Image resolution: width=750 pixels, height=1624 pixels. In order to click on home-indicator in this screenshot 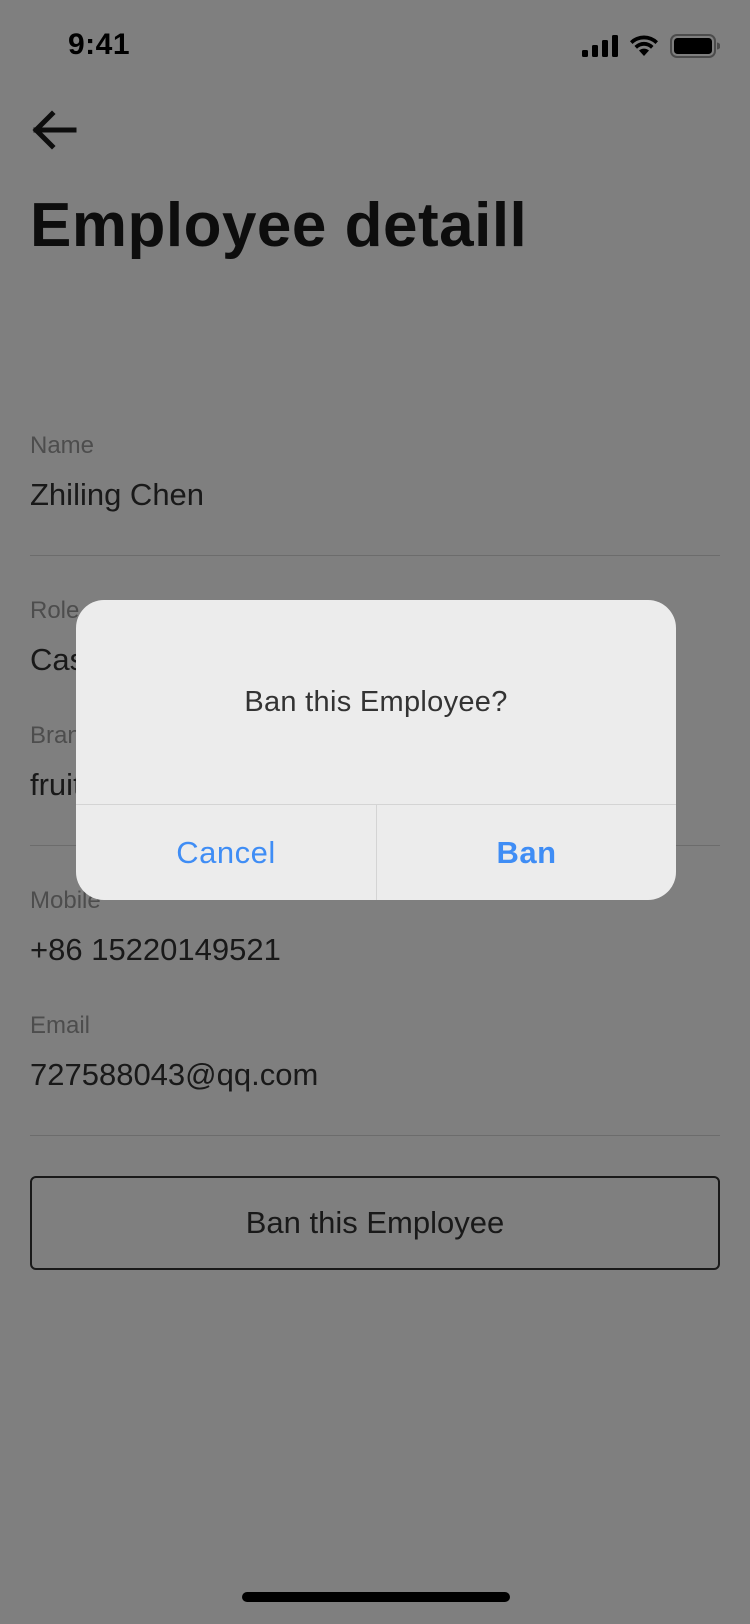, I will do `click(376, 1597)`.